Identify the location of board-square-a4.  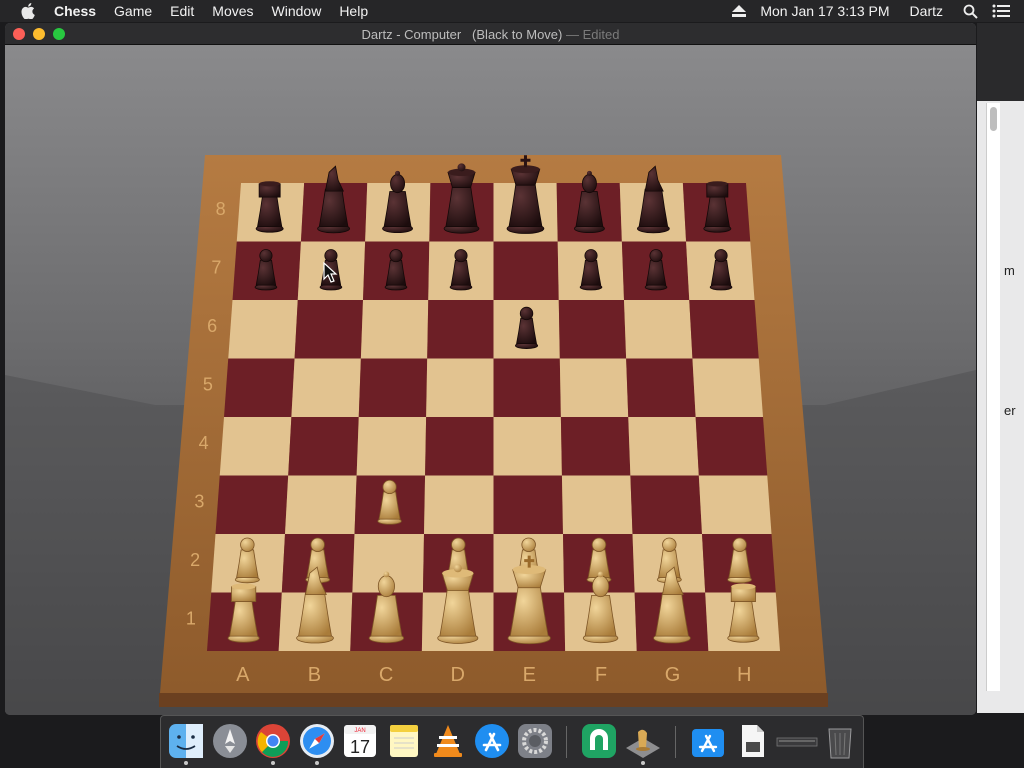
(255, 446).